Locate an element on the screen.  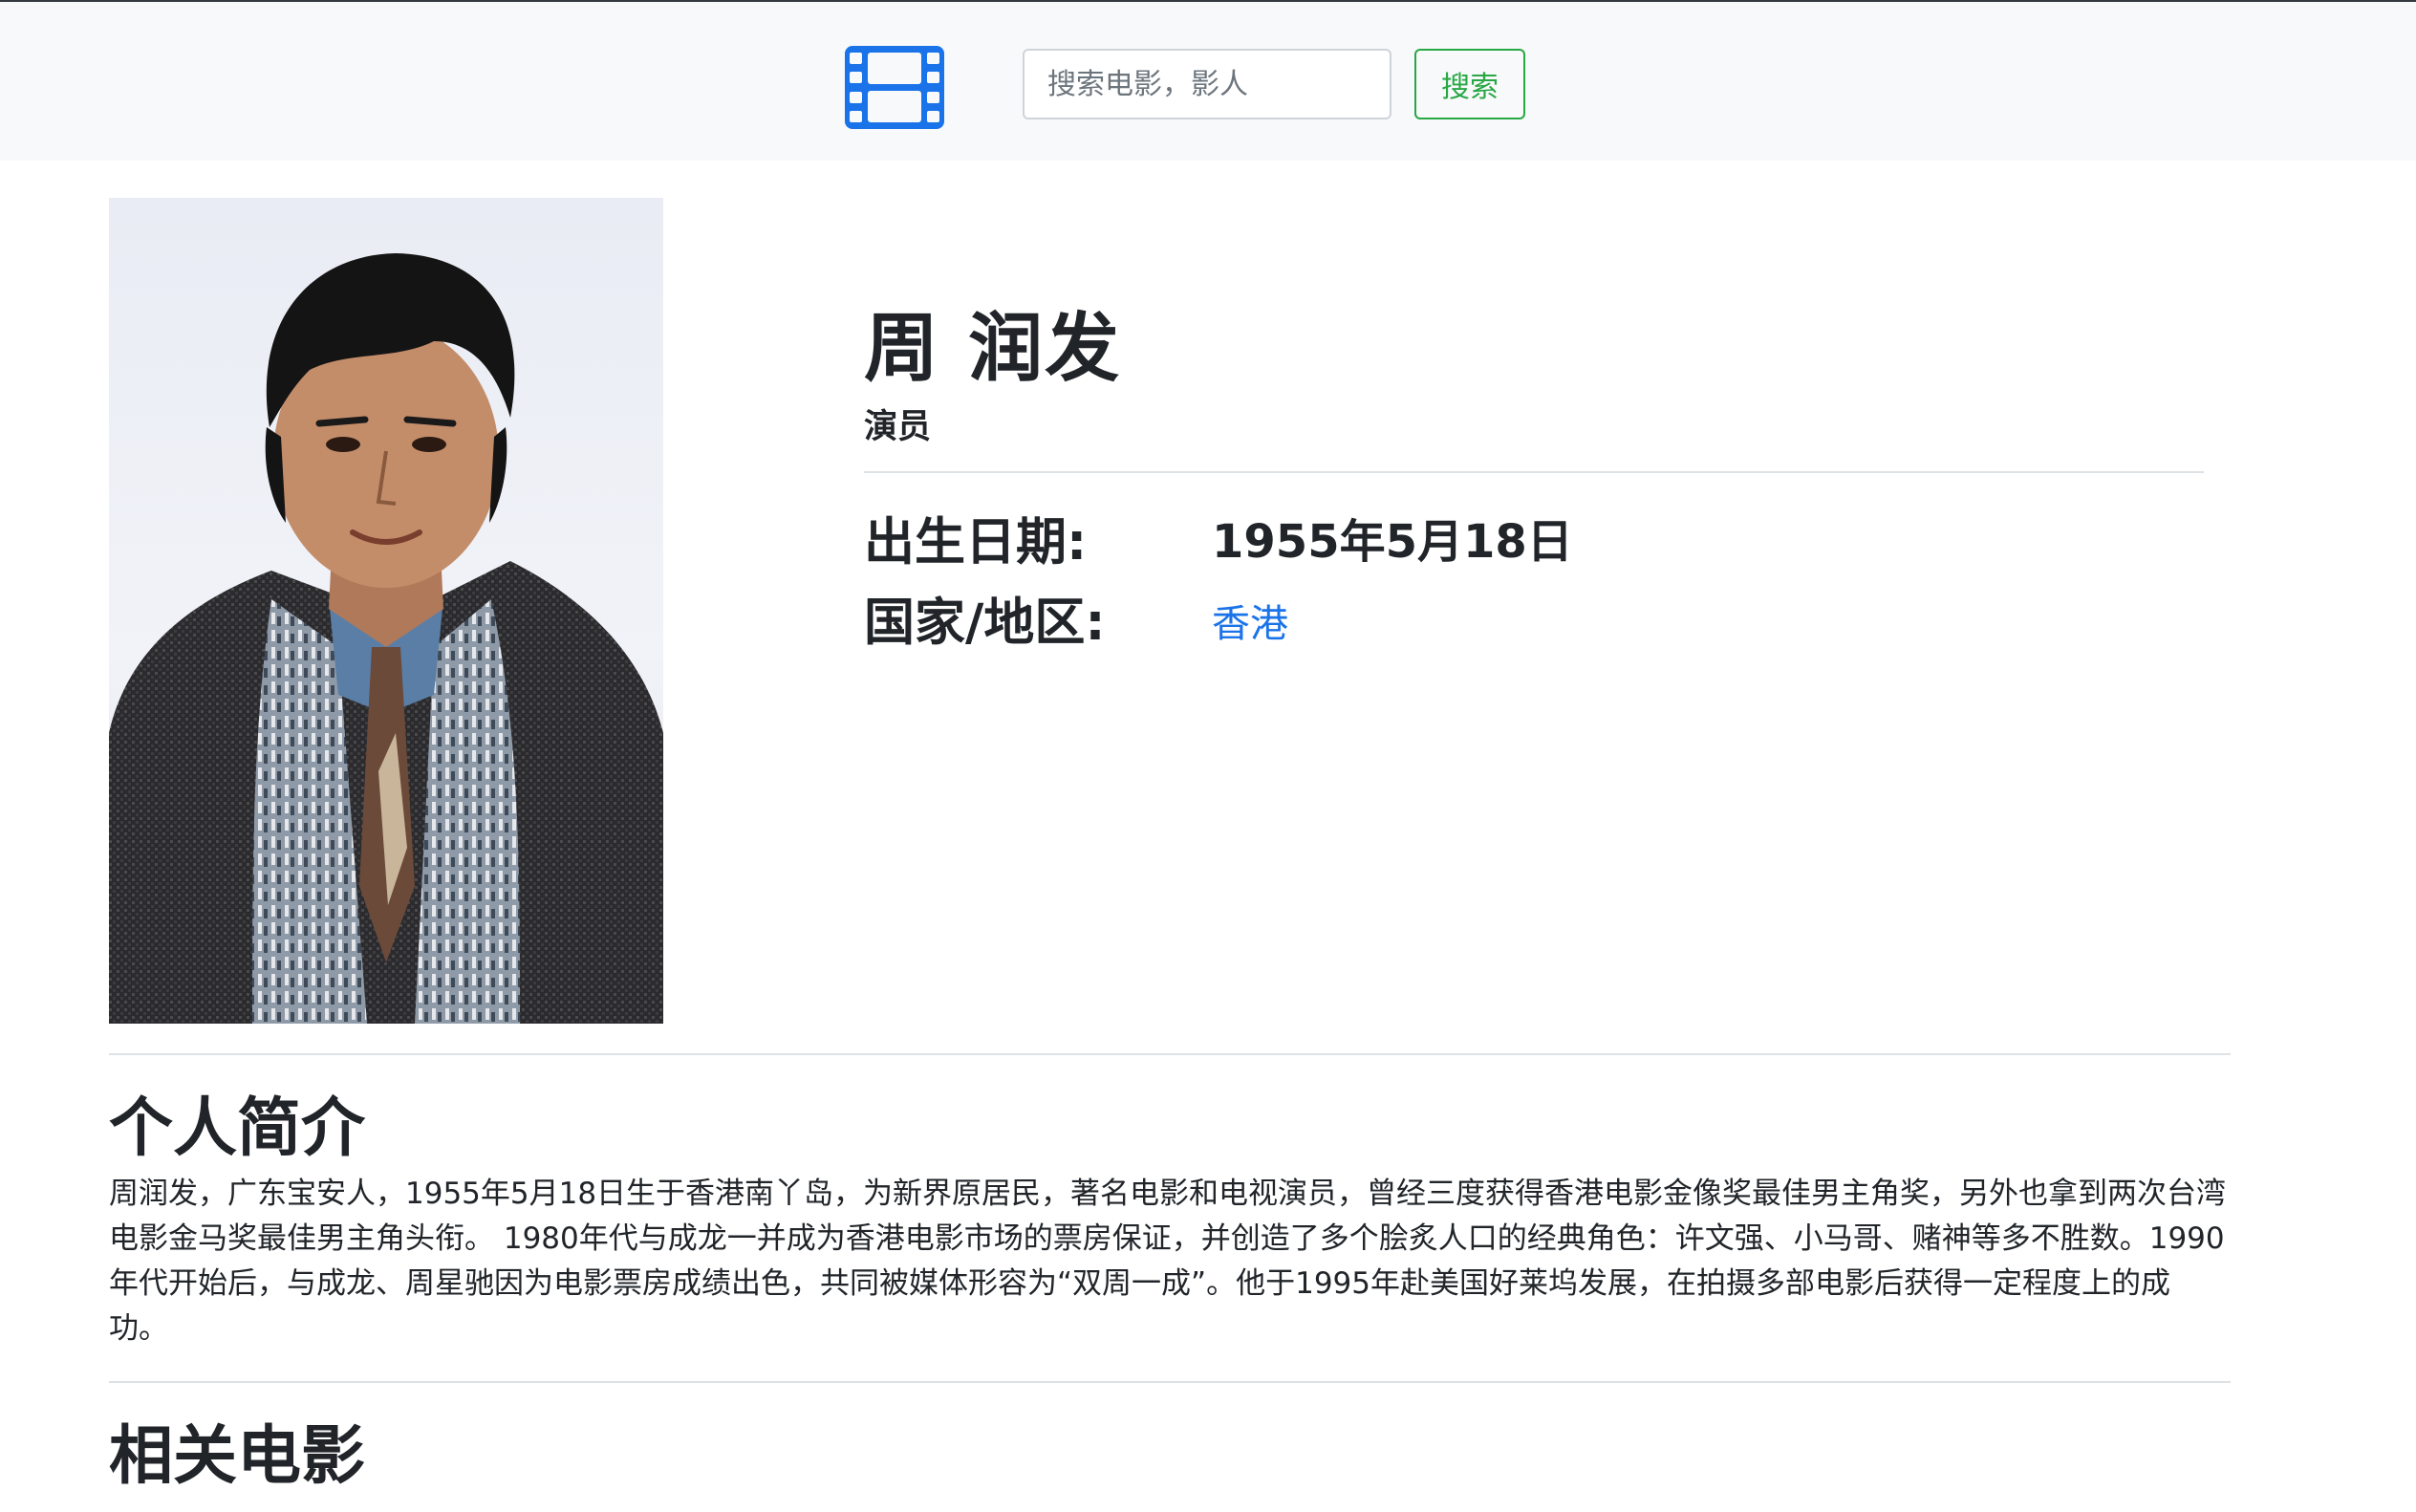
film-icon is located at coordinates (894, 87).